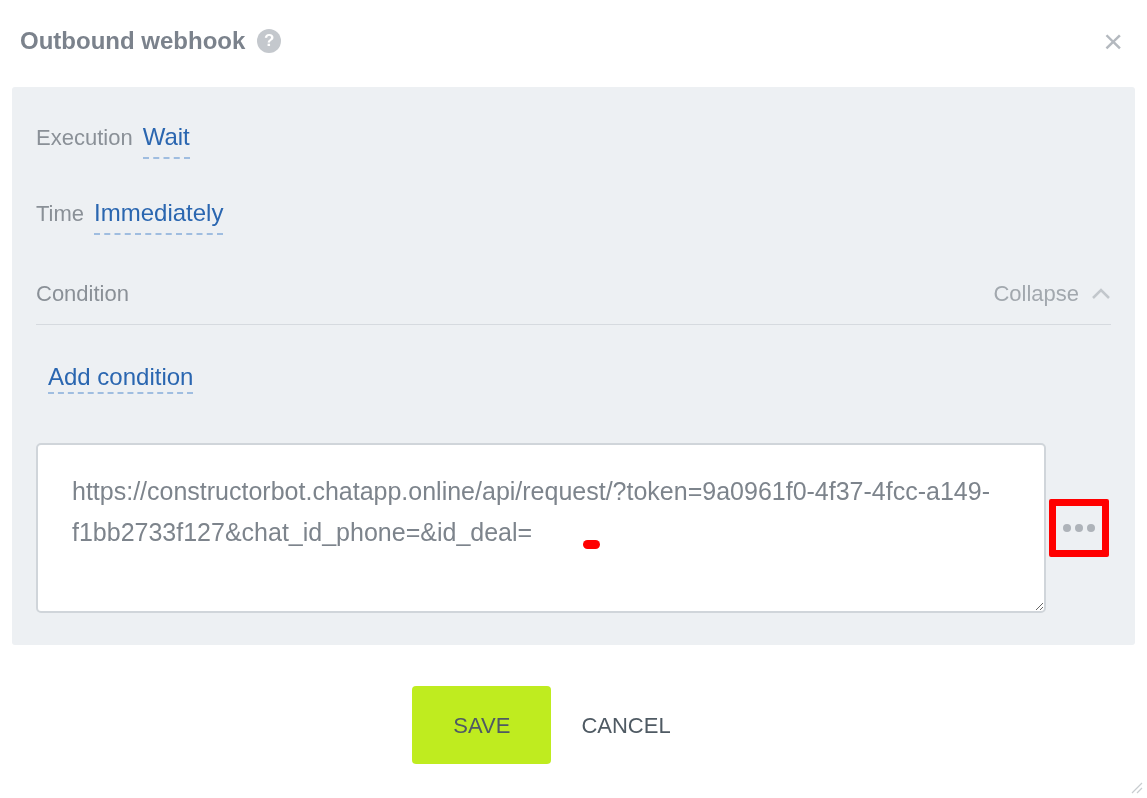 The width and height of the screenshot is (1147, 798). I want to click on cancel-button: CANCEL, so click(626, 725).